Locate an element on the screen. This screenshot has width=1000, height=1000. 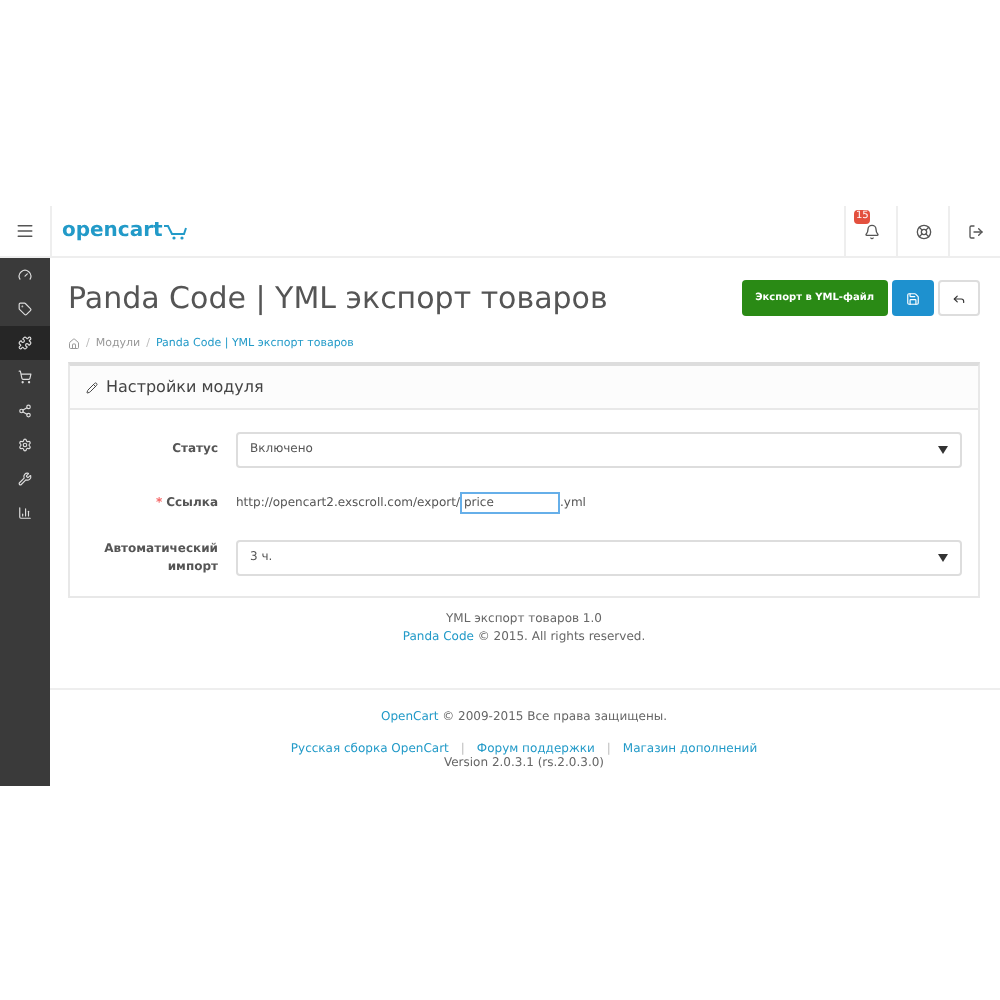
share-icon is located at coordinates (25, 411).